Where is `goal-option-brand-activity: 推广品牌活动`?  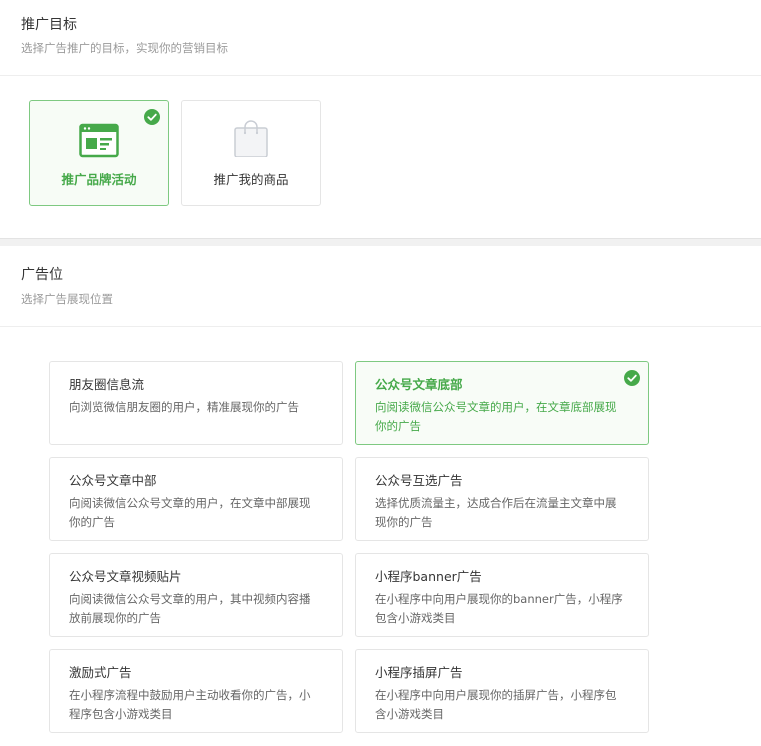 goal-option-brand-activity: 推广品牌活动 is located at coordinates (99, 153).